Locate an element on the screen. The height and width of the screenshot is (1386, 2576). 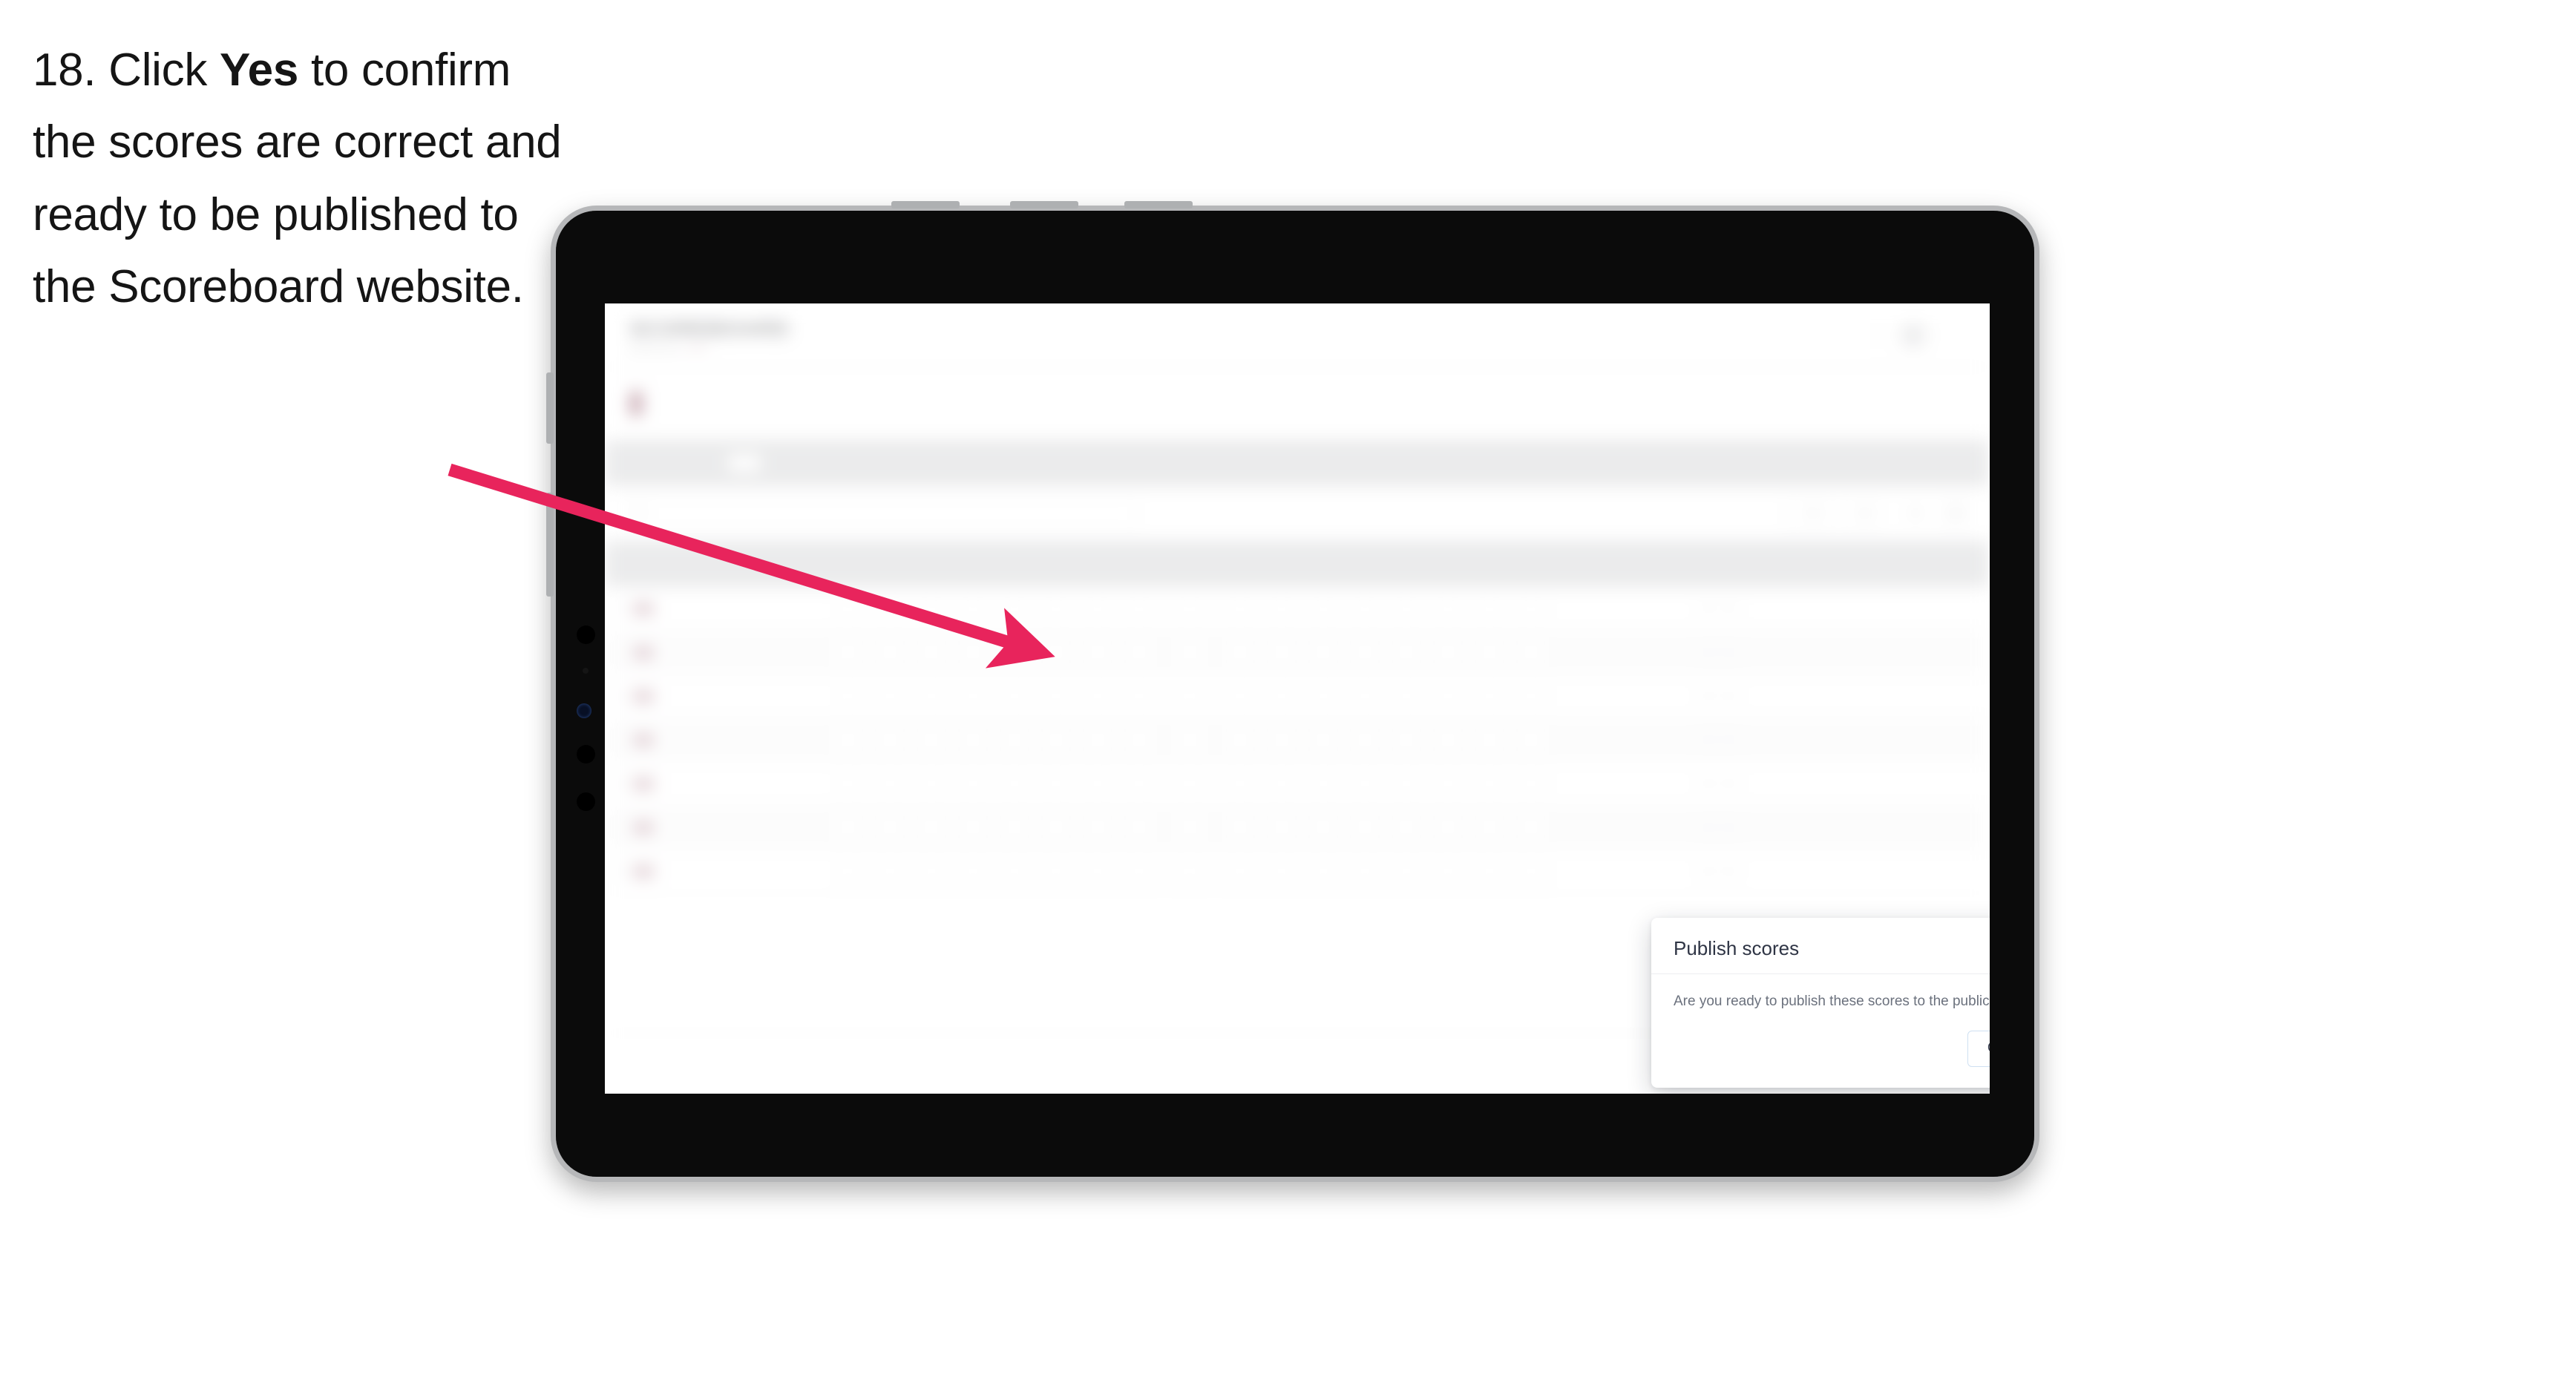
filter-control-2: ▾ is located at coordinates (1859, 513).